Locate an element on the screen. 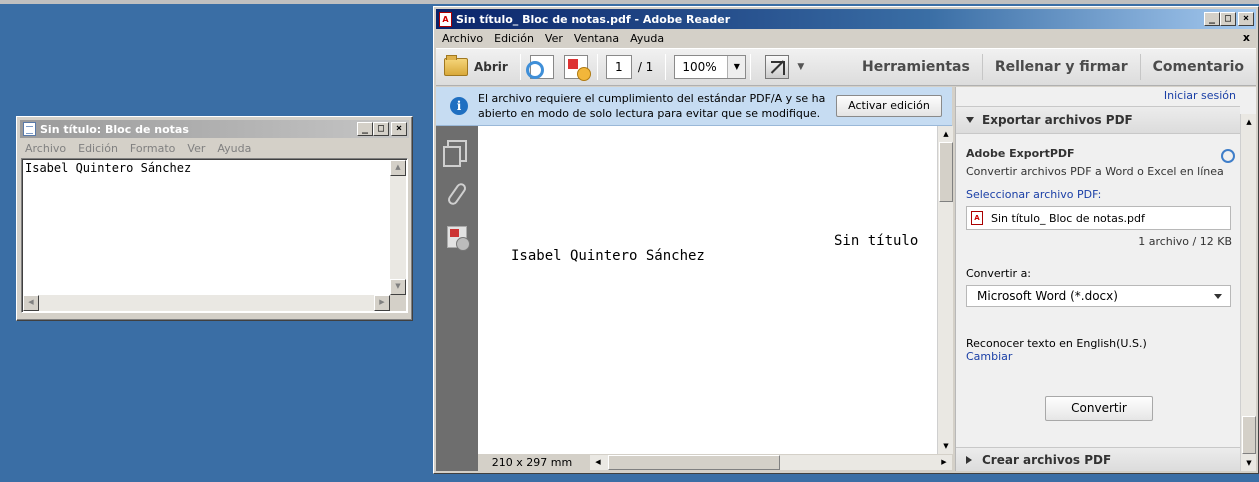  fullscreen-icon is located at coordinates (777, 67).